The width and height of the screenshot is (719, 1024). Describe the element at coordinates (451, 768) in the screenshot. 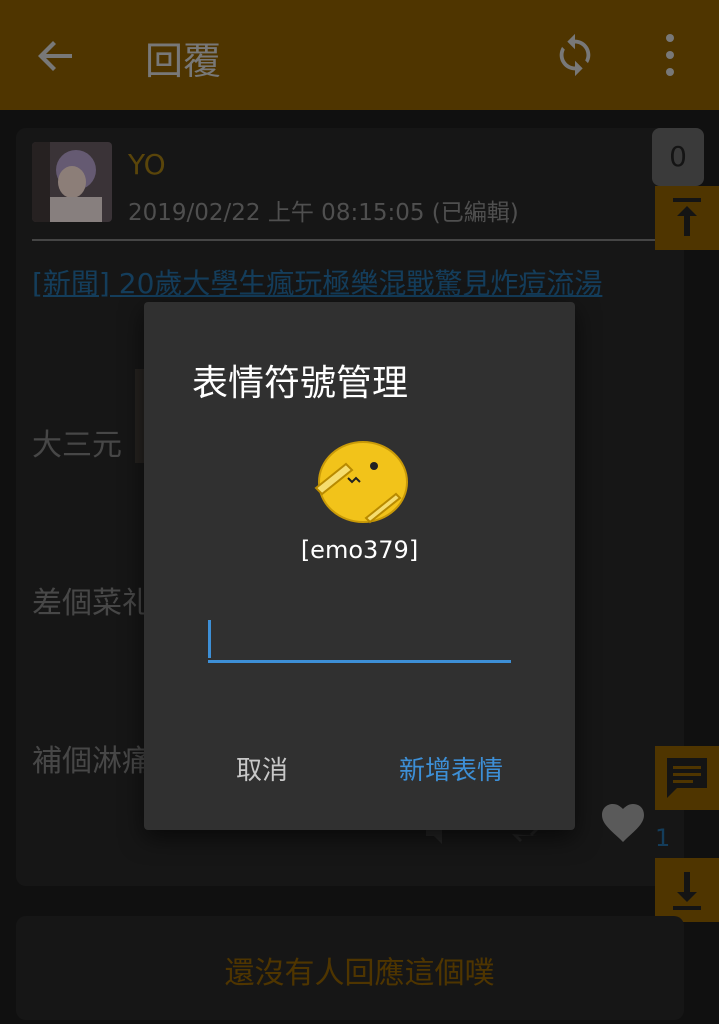

I see `add-emoticon-button: 新增表情` at that location.